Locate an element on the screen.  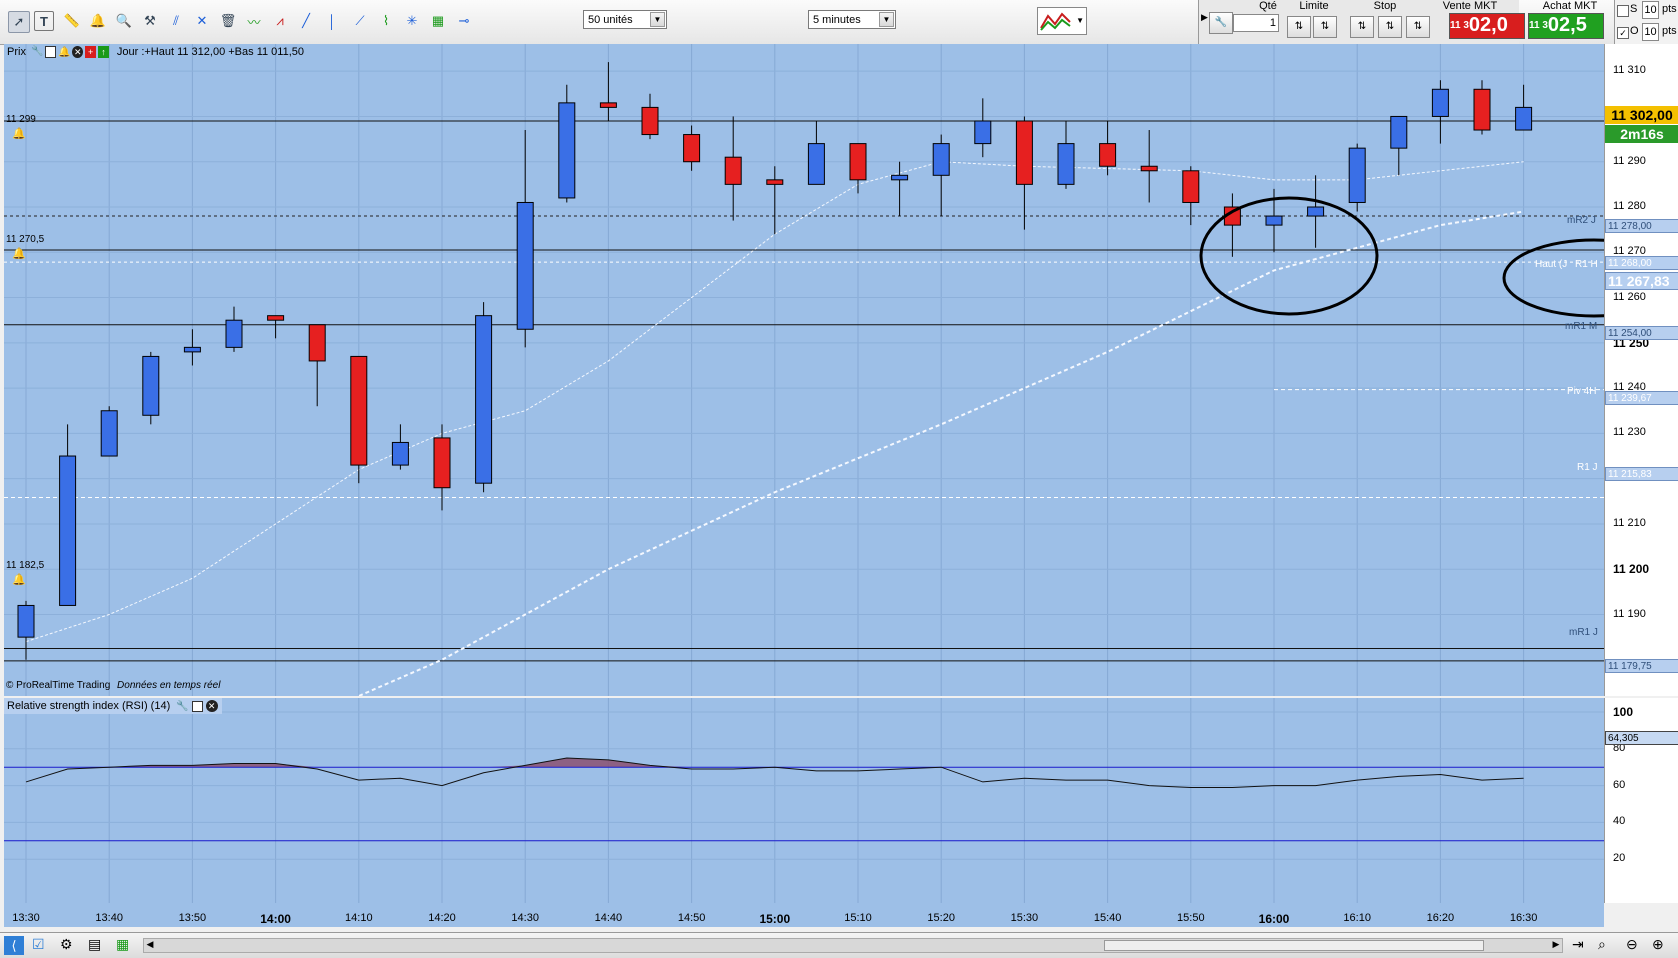
sell-mkt-button: 11 302,0 is located at coordinates (1487, 26).